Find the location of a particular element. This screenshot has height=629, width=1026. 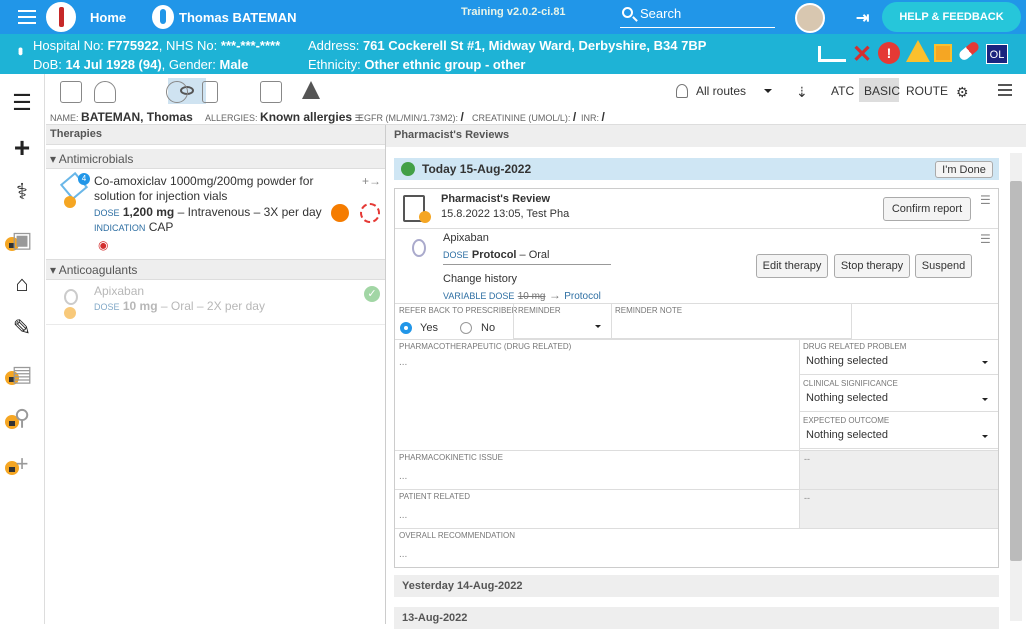

arrow-right-icon: → is located at coordinates (554, 295).